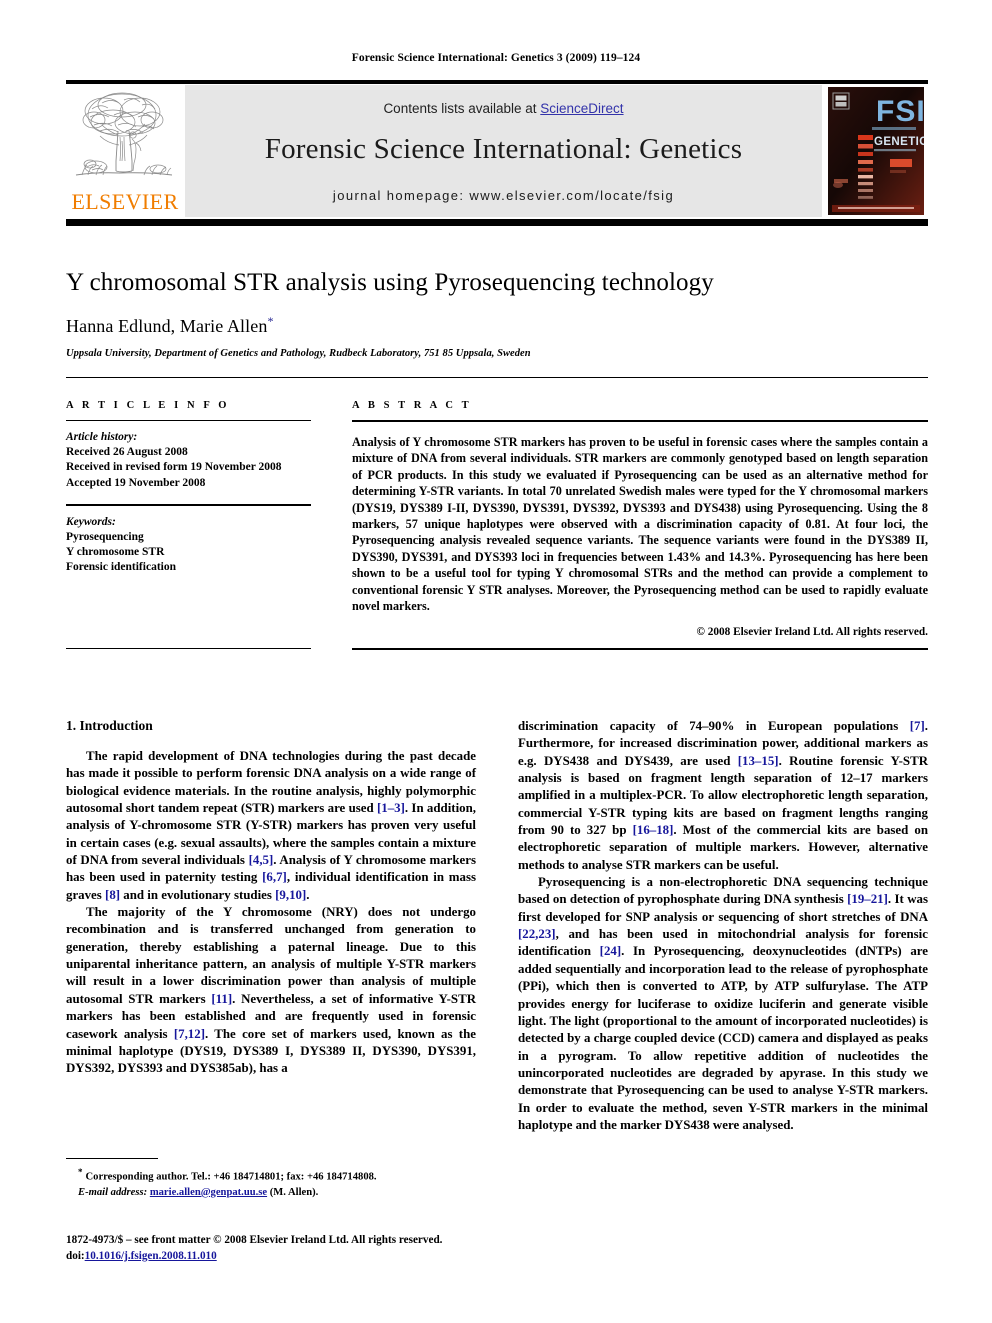  Describe the element at coordinates (497, 82) in the screenshot. I see `masthead-top-rule` at that location.